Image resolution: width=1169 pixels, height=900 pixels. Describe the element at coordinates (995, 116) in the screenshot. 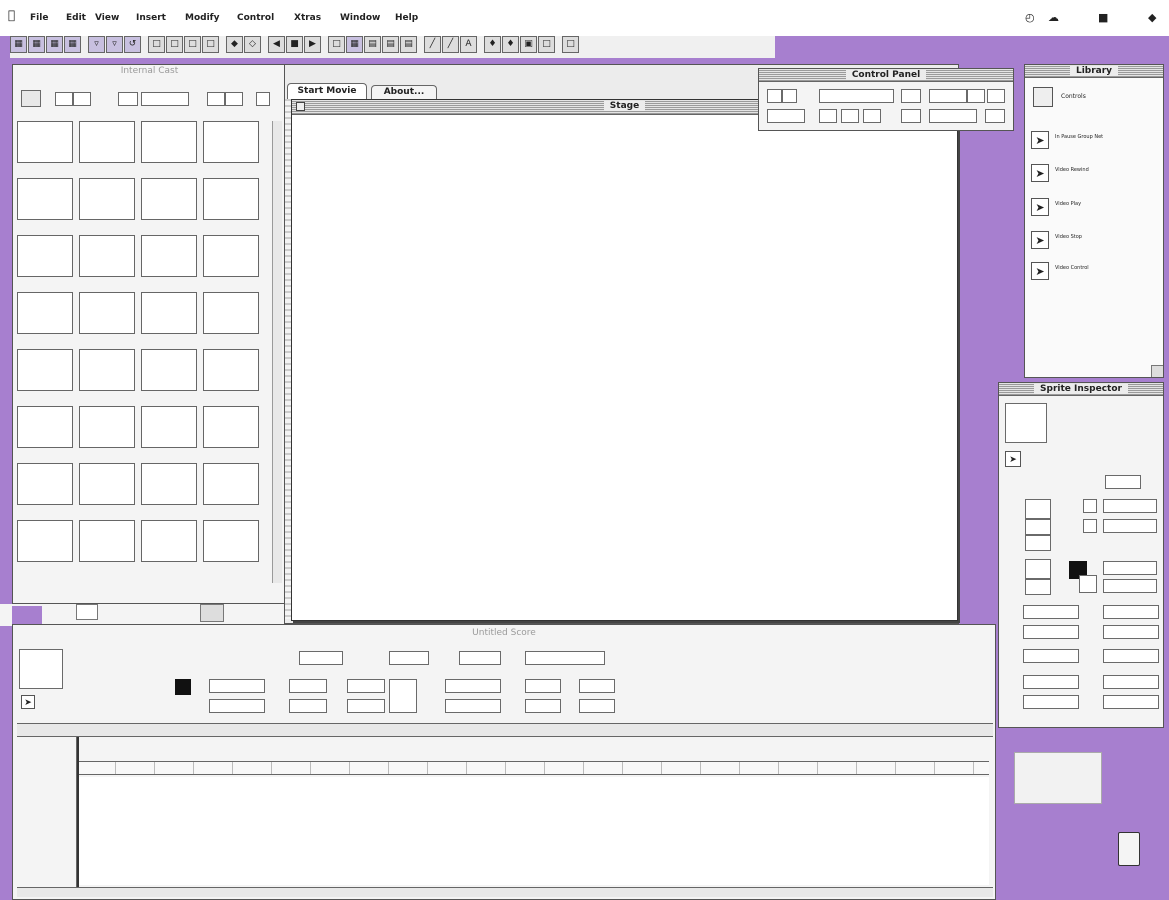

I see `cp-mode-button` at that location.